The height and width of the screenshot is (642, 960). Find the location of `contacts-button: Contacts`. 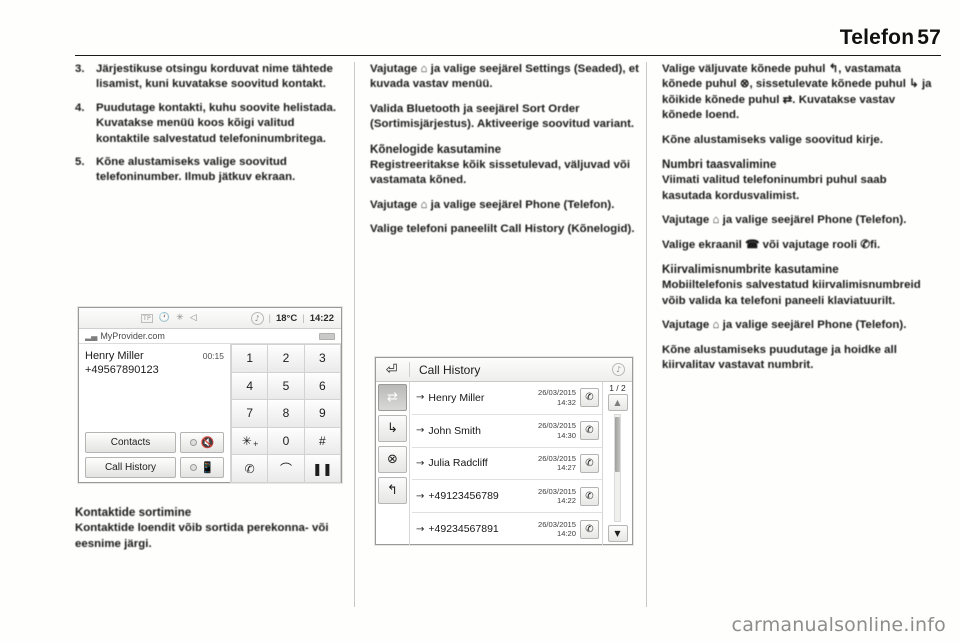

contacts-button: Contacts is located at coordinates (130, 442).